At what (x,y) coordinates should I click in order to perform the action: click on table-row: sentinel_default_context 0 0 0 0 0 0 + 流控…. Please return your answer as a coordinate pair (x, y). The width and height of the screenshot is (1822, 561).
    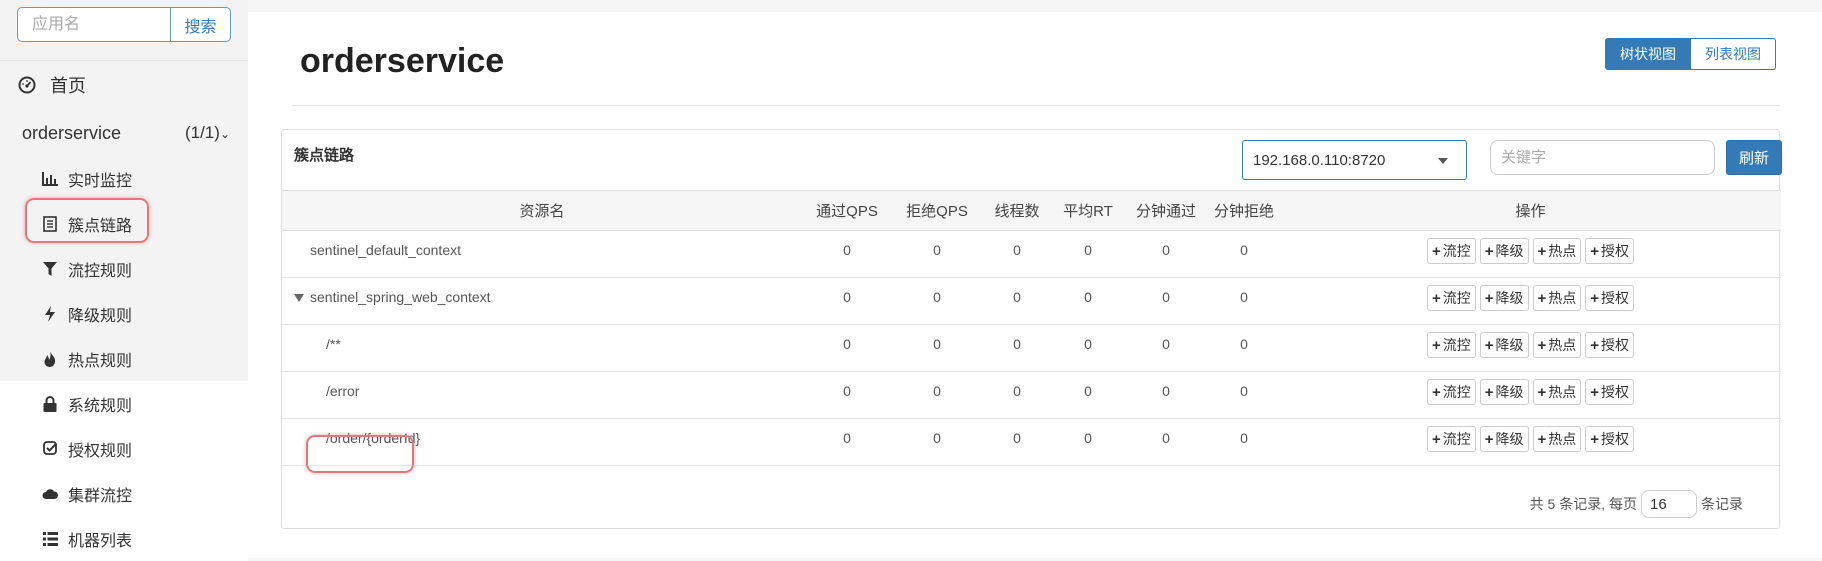
    Looking at the image, I should click on (1031, 254).